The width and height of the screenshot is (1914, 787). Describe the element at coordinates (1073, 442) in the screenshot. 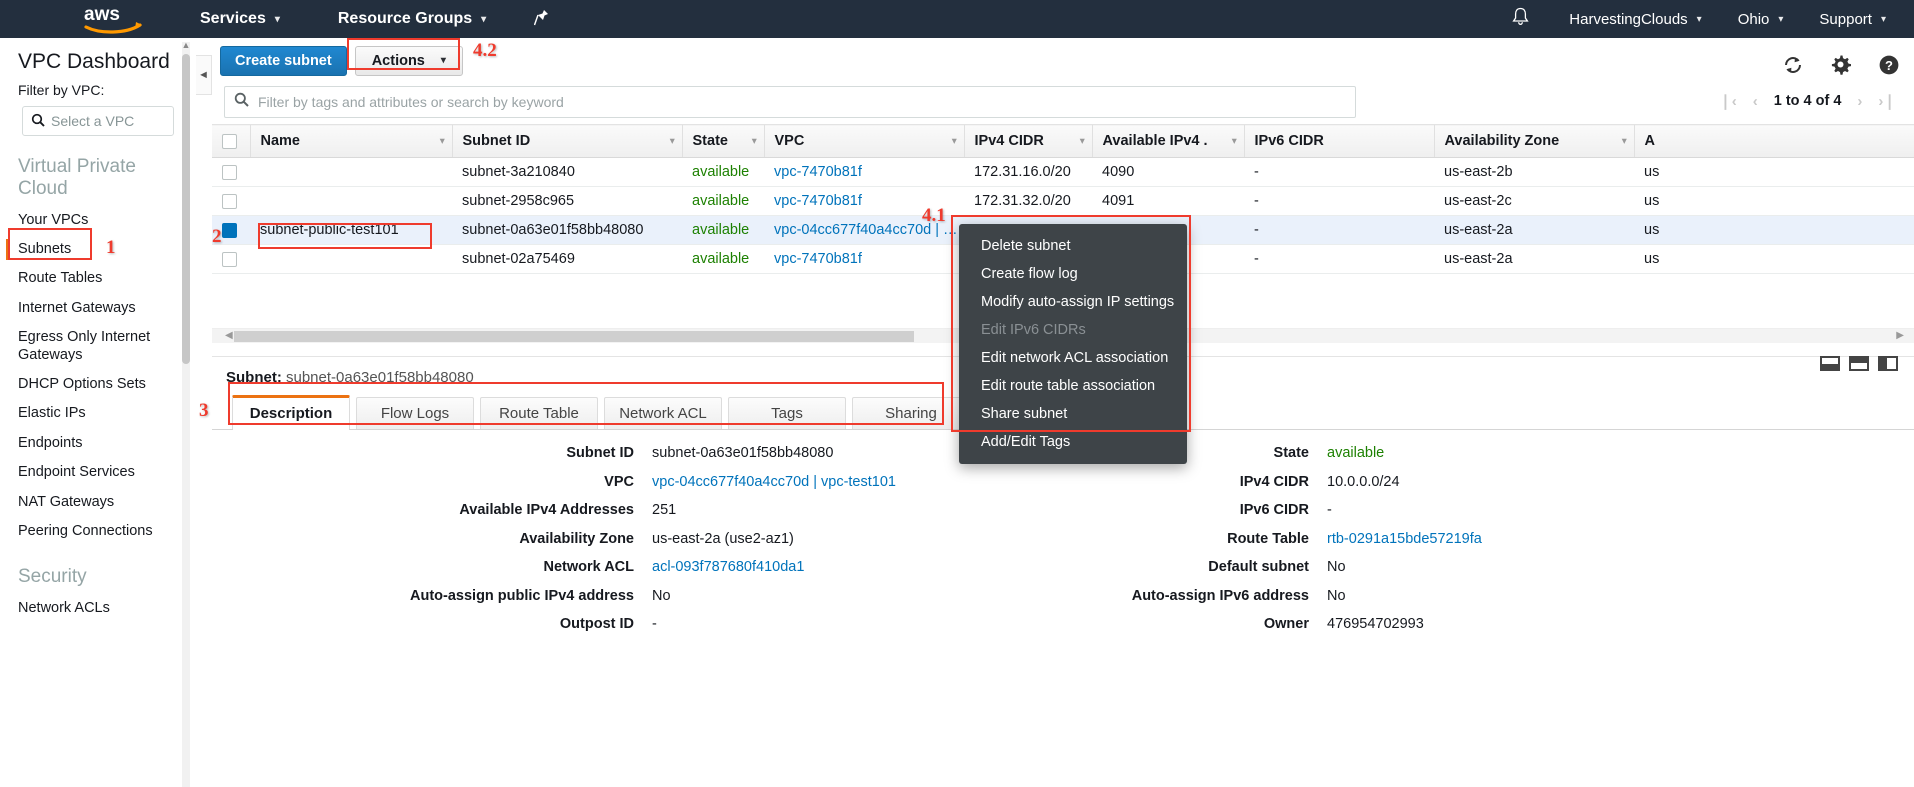

I see `menu-item-add-edit-tags: Add/Edit Tags` at that location.